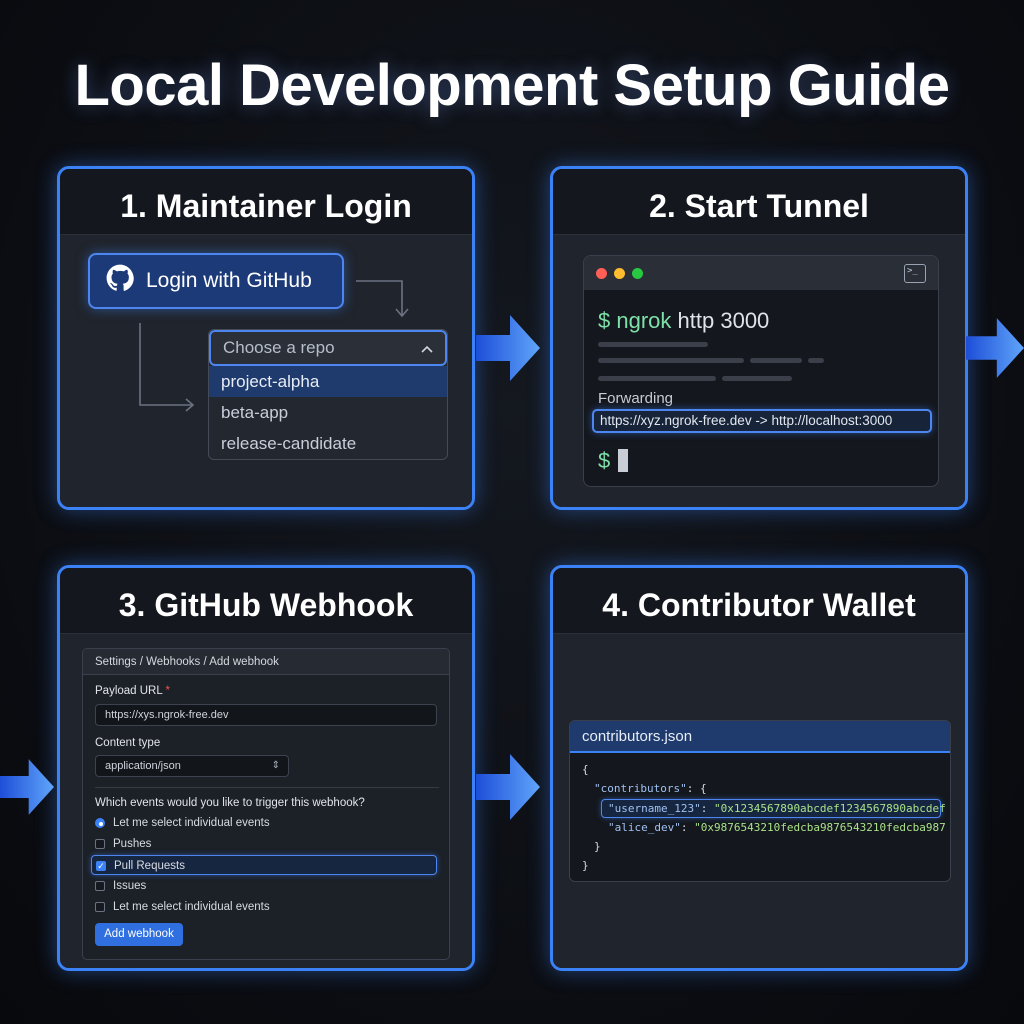 The image size is (1024, 1024). What do you see at coordinates (264, 865) in the screenshot?
I see `event-option-pull-requests: ✓ Pull Requests` at bounding box center [264, 865].